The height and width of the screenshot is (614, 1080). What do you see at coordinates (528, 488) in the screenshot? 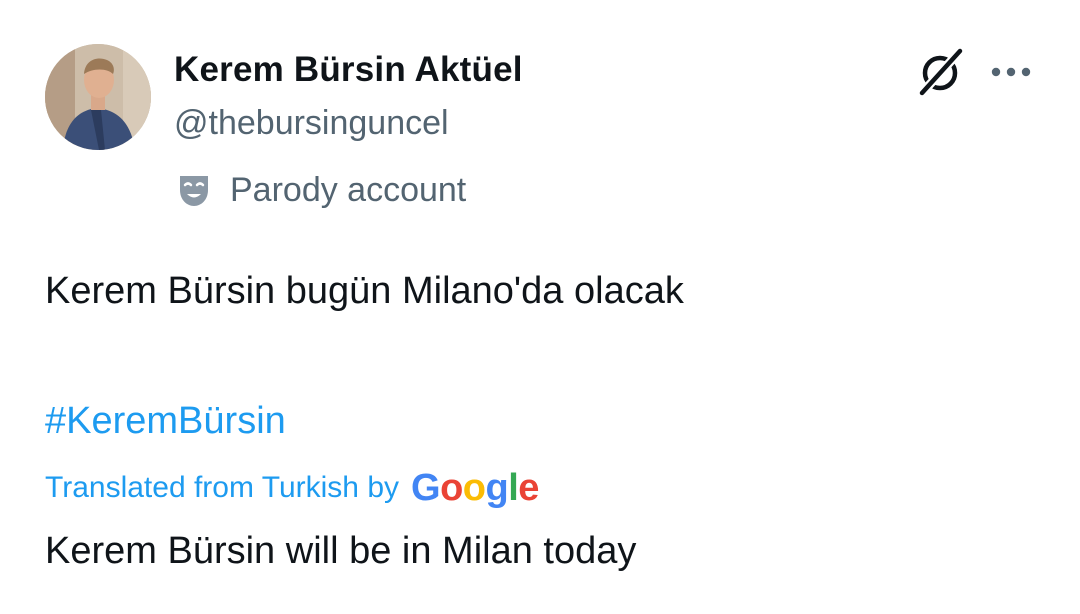
I see `google-logo-letter: e` at bounding box center [528, 488].